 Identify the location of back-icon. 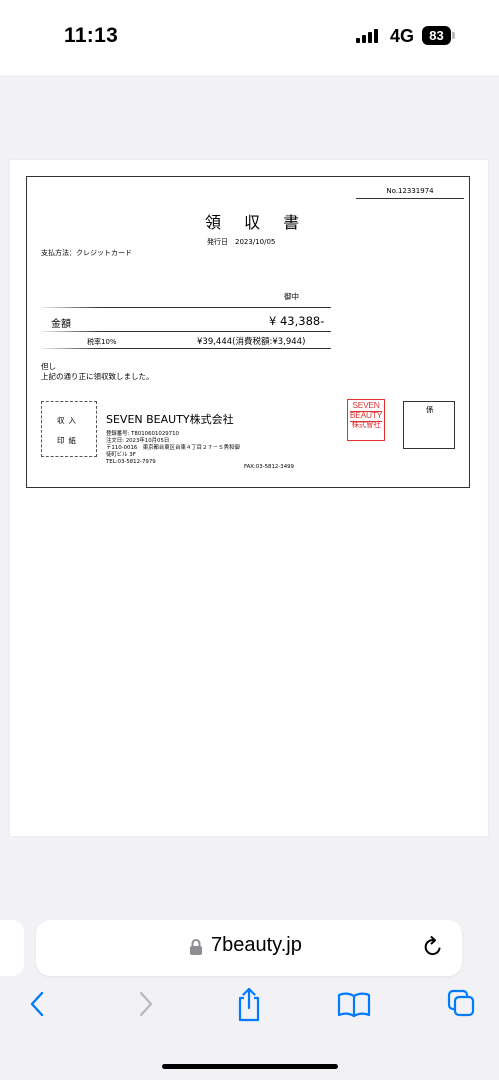
(38, 1004).